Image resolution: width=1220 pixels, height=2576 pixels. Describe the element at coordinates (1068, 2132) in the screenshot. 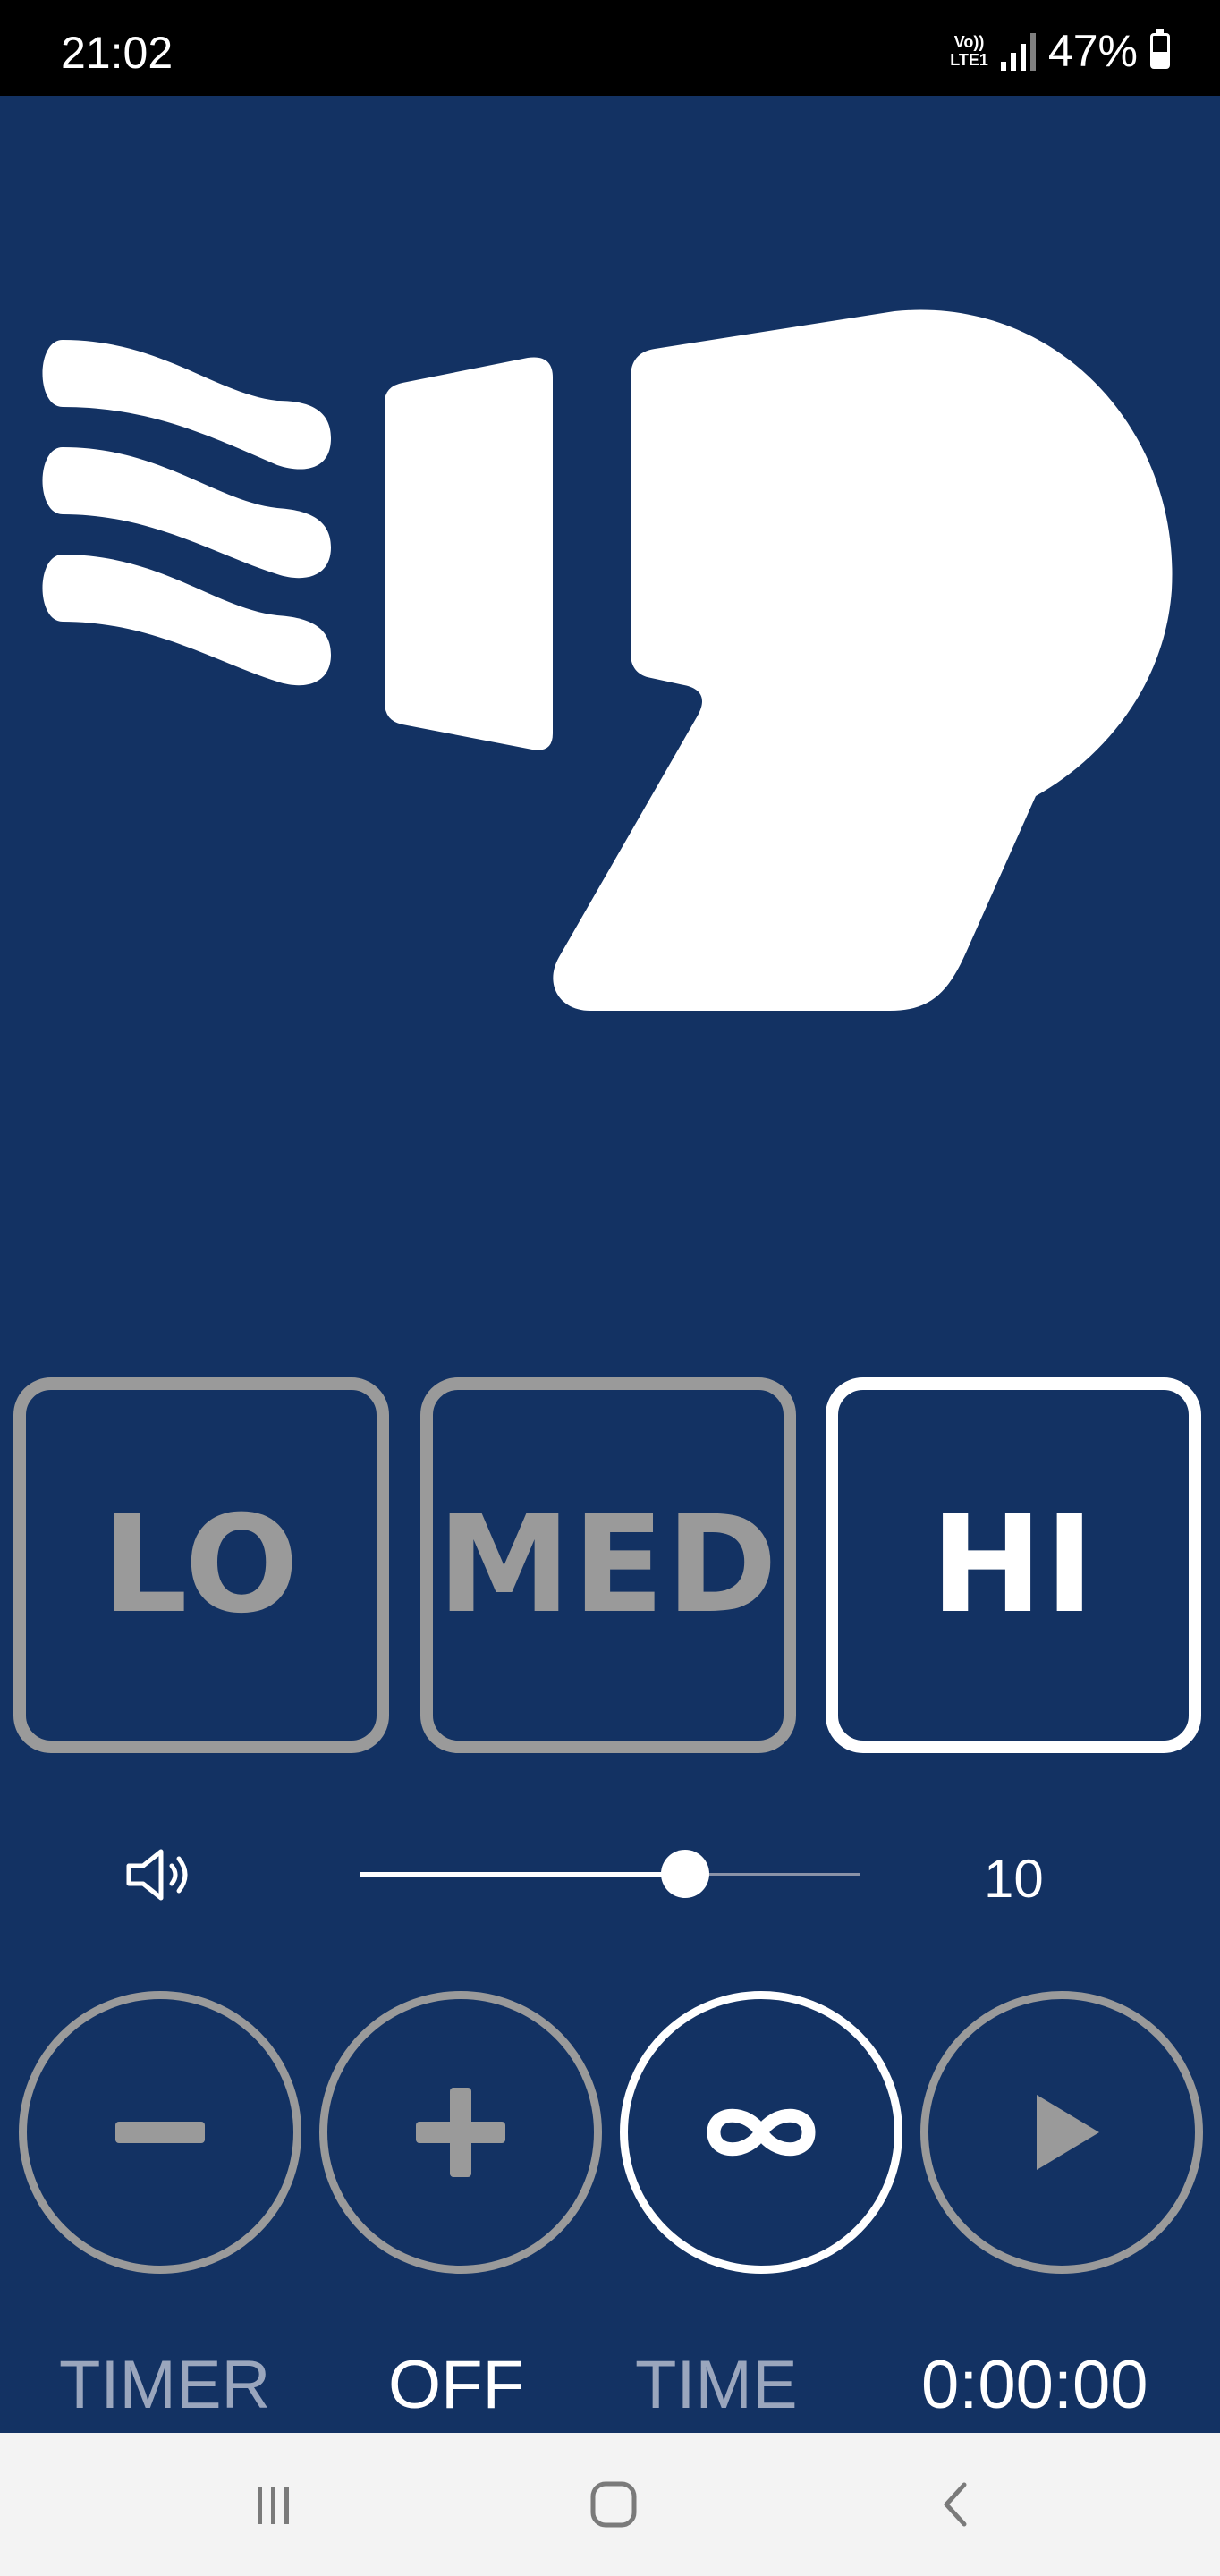

I see `play-icon` at that location.